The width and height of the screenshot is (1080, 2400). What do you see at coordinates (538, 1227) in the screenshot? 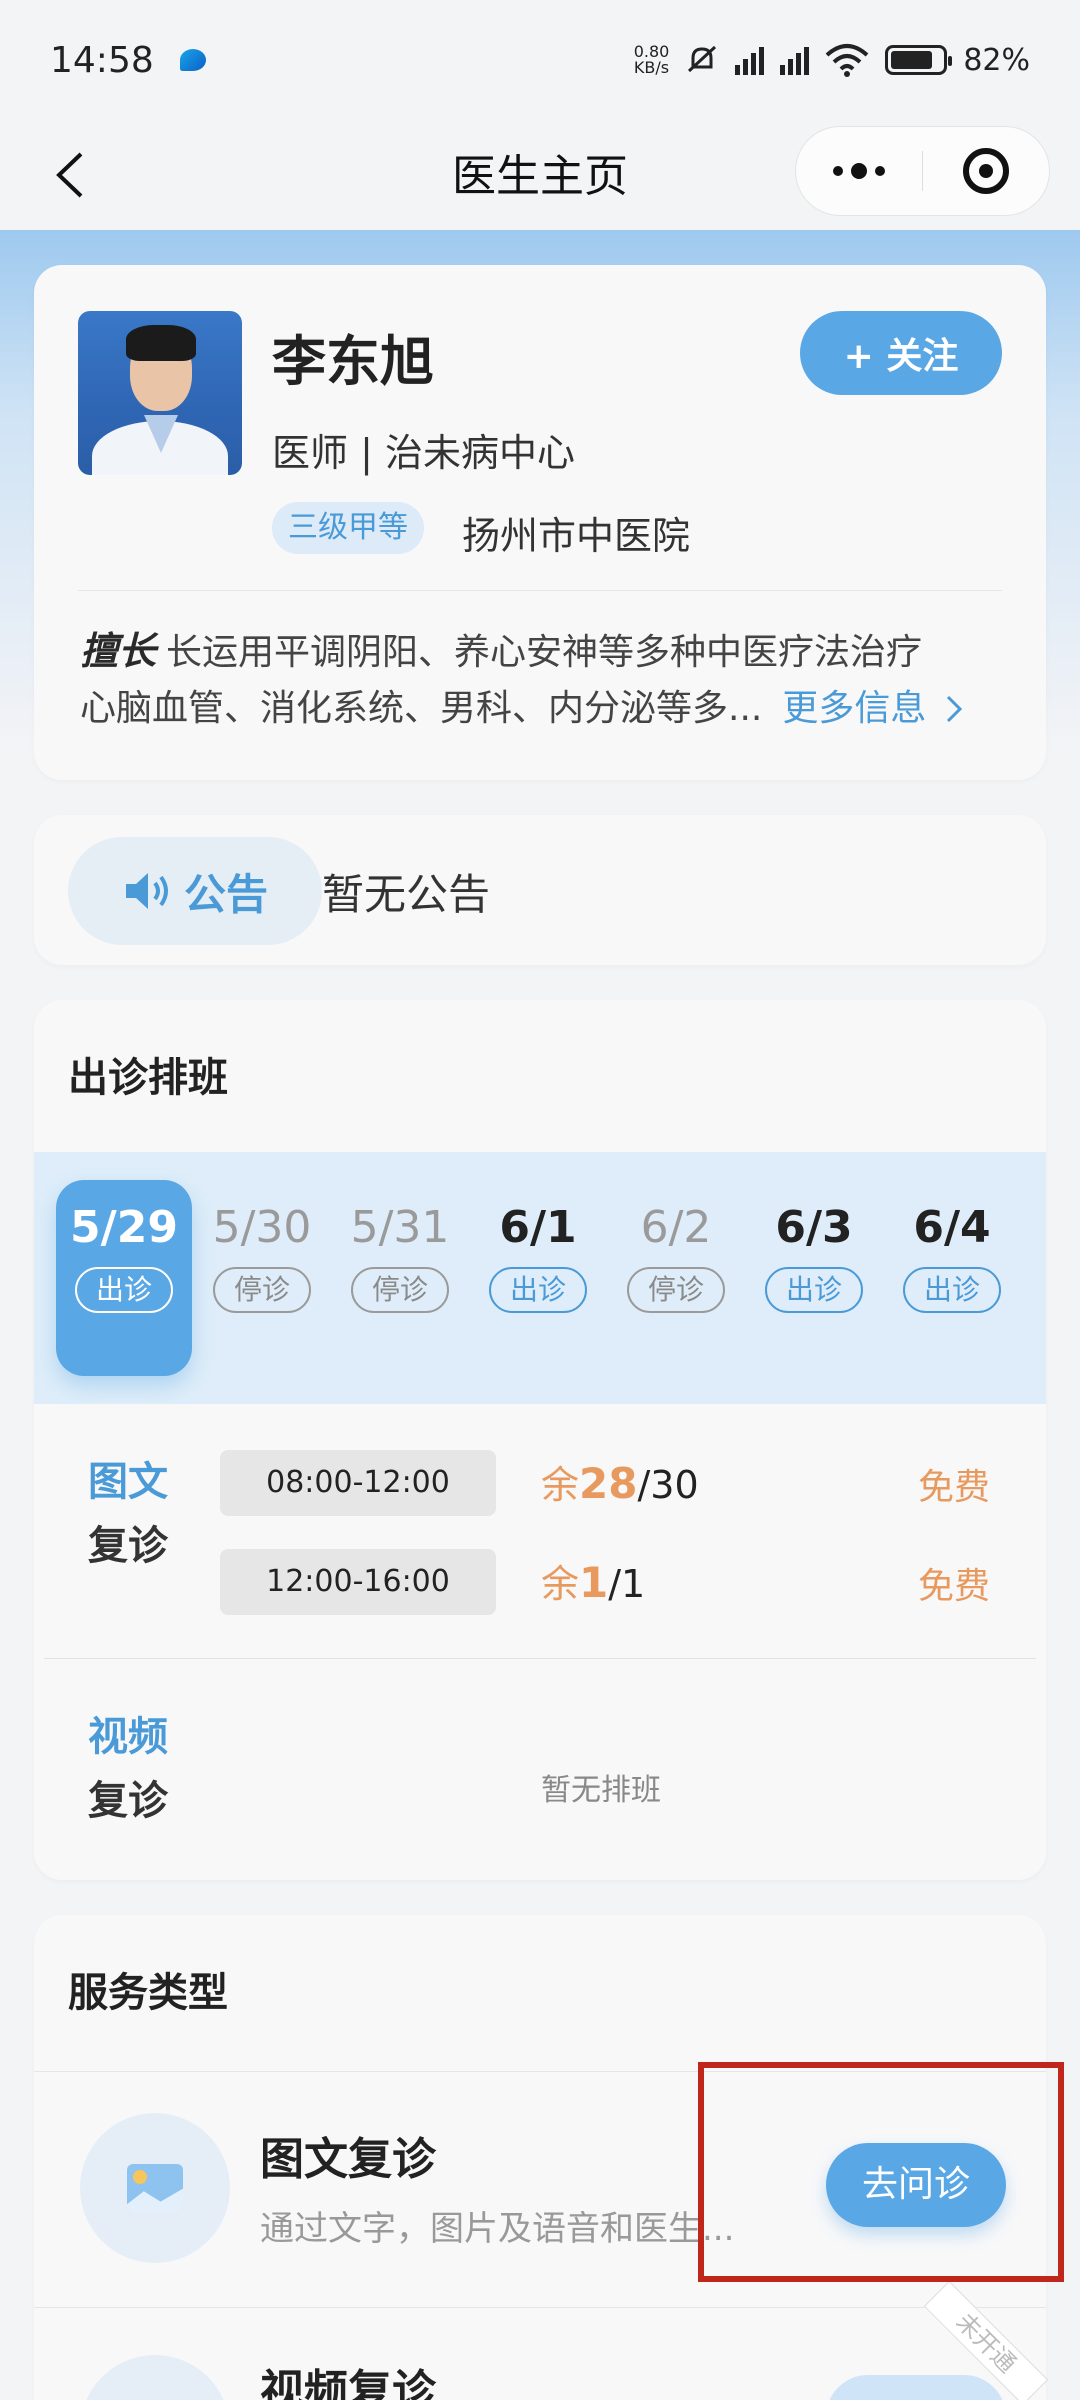
I see `date-label: 6/1` at bounding box center [538, 1227].